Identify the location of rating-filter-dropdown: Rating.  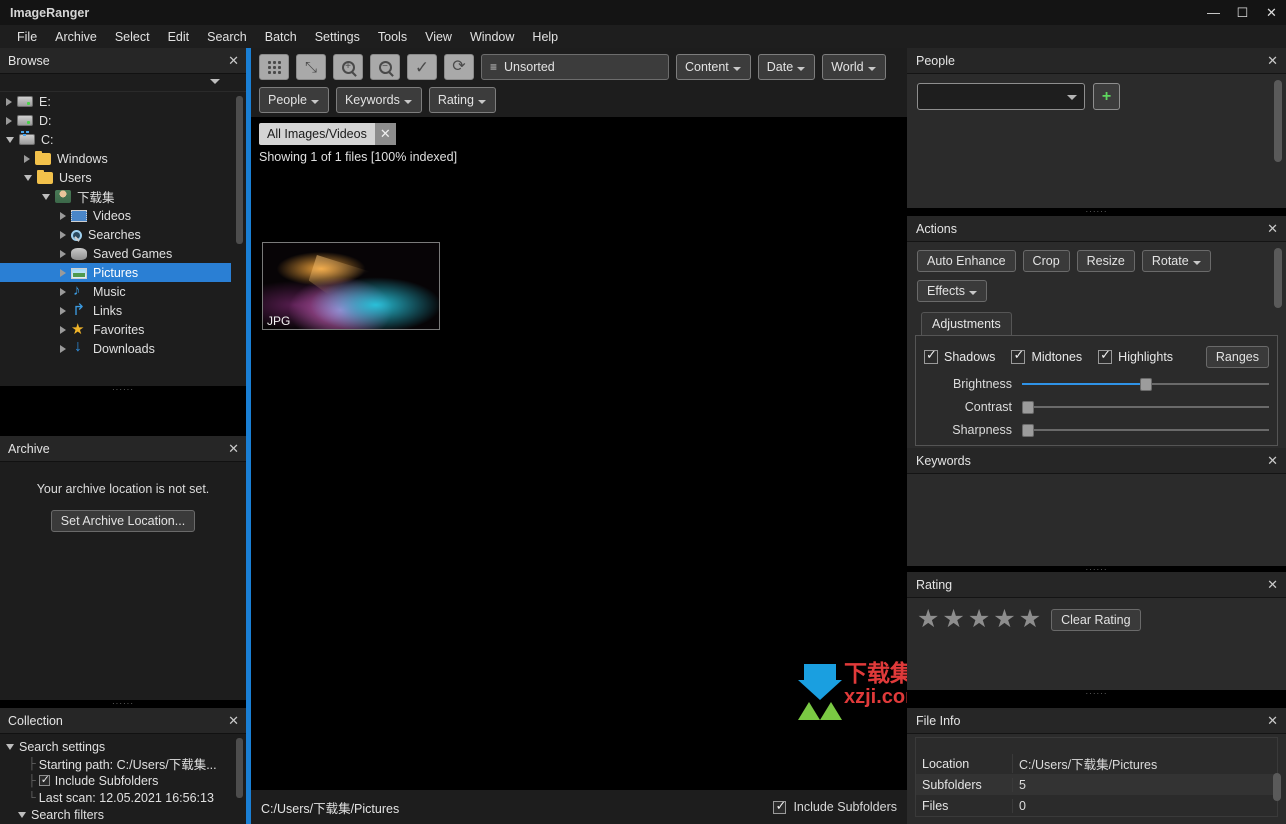
(462, 100).